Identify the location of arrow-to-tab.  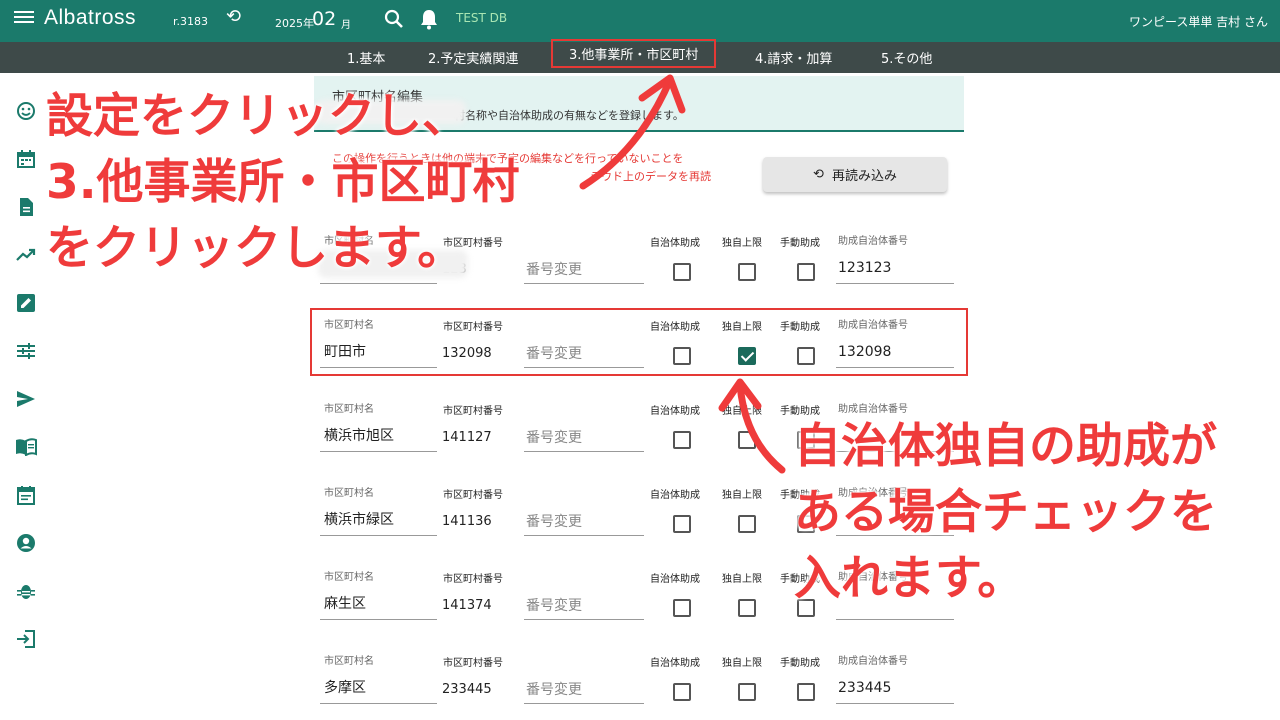
(626, 133).